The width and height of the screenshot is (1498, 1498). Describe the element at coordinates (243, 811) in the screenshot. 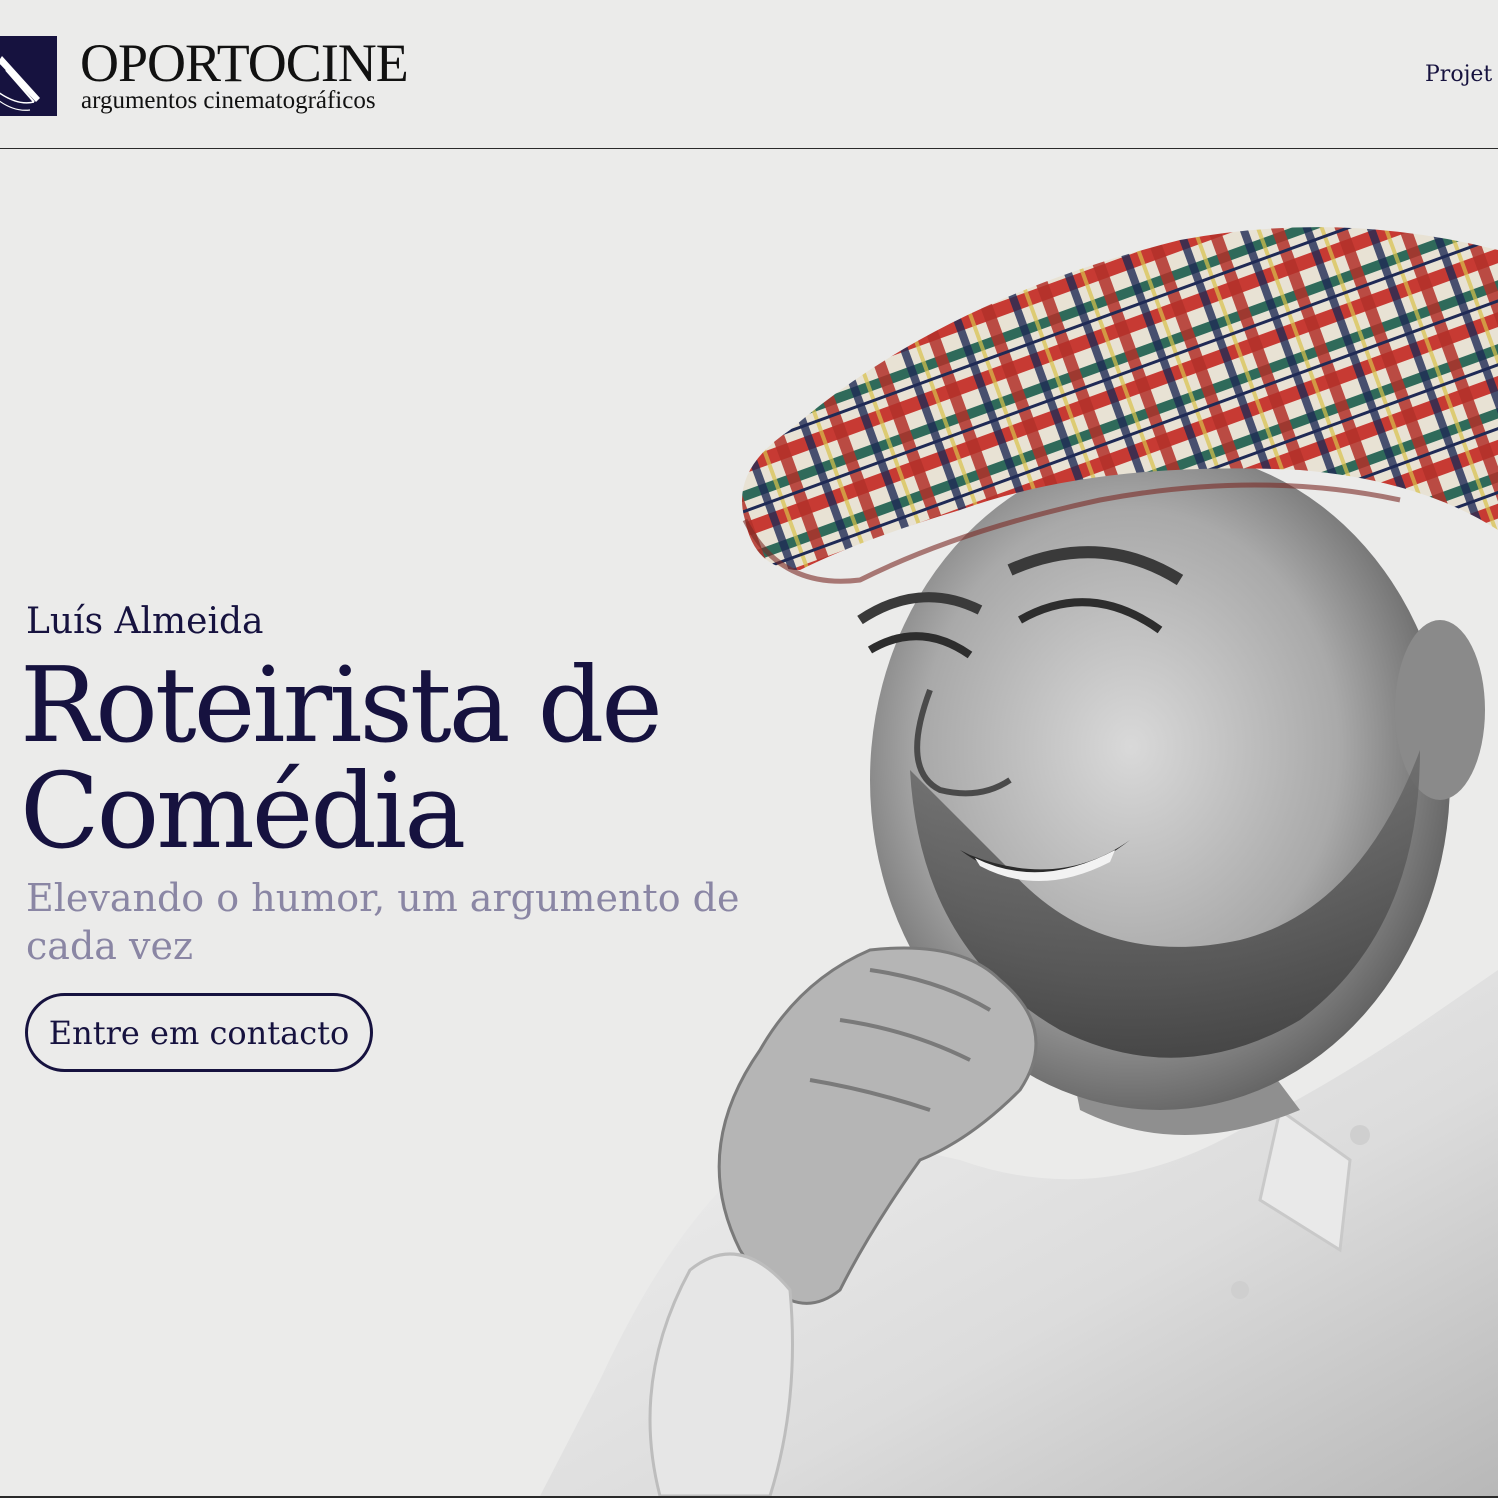

I see `hero-title-line2: Comédia` at that location.